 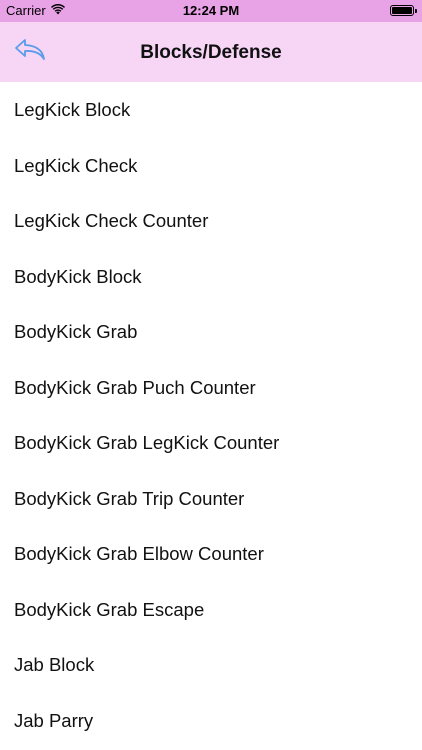 I want to click on list-item: BodyKick Grab Trip Counter, so click(x=211, y=499).